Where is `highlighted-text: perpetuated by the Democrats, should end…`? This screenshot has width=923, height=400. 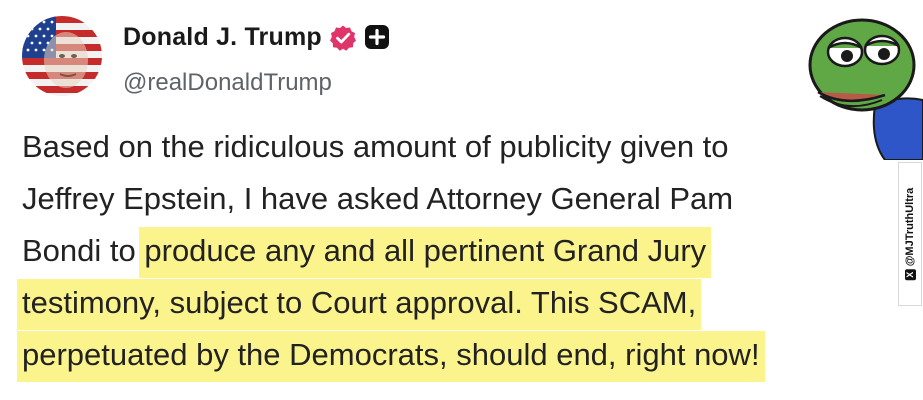 highlighted-text: perpetuated by the Democrats, should end… is located at coordinates (391, 356).